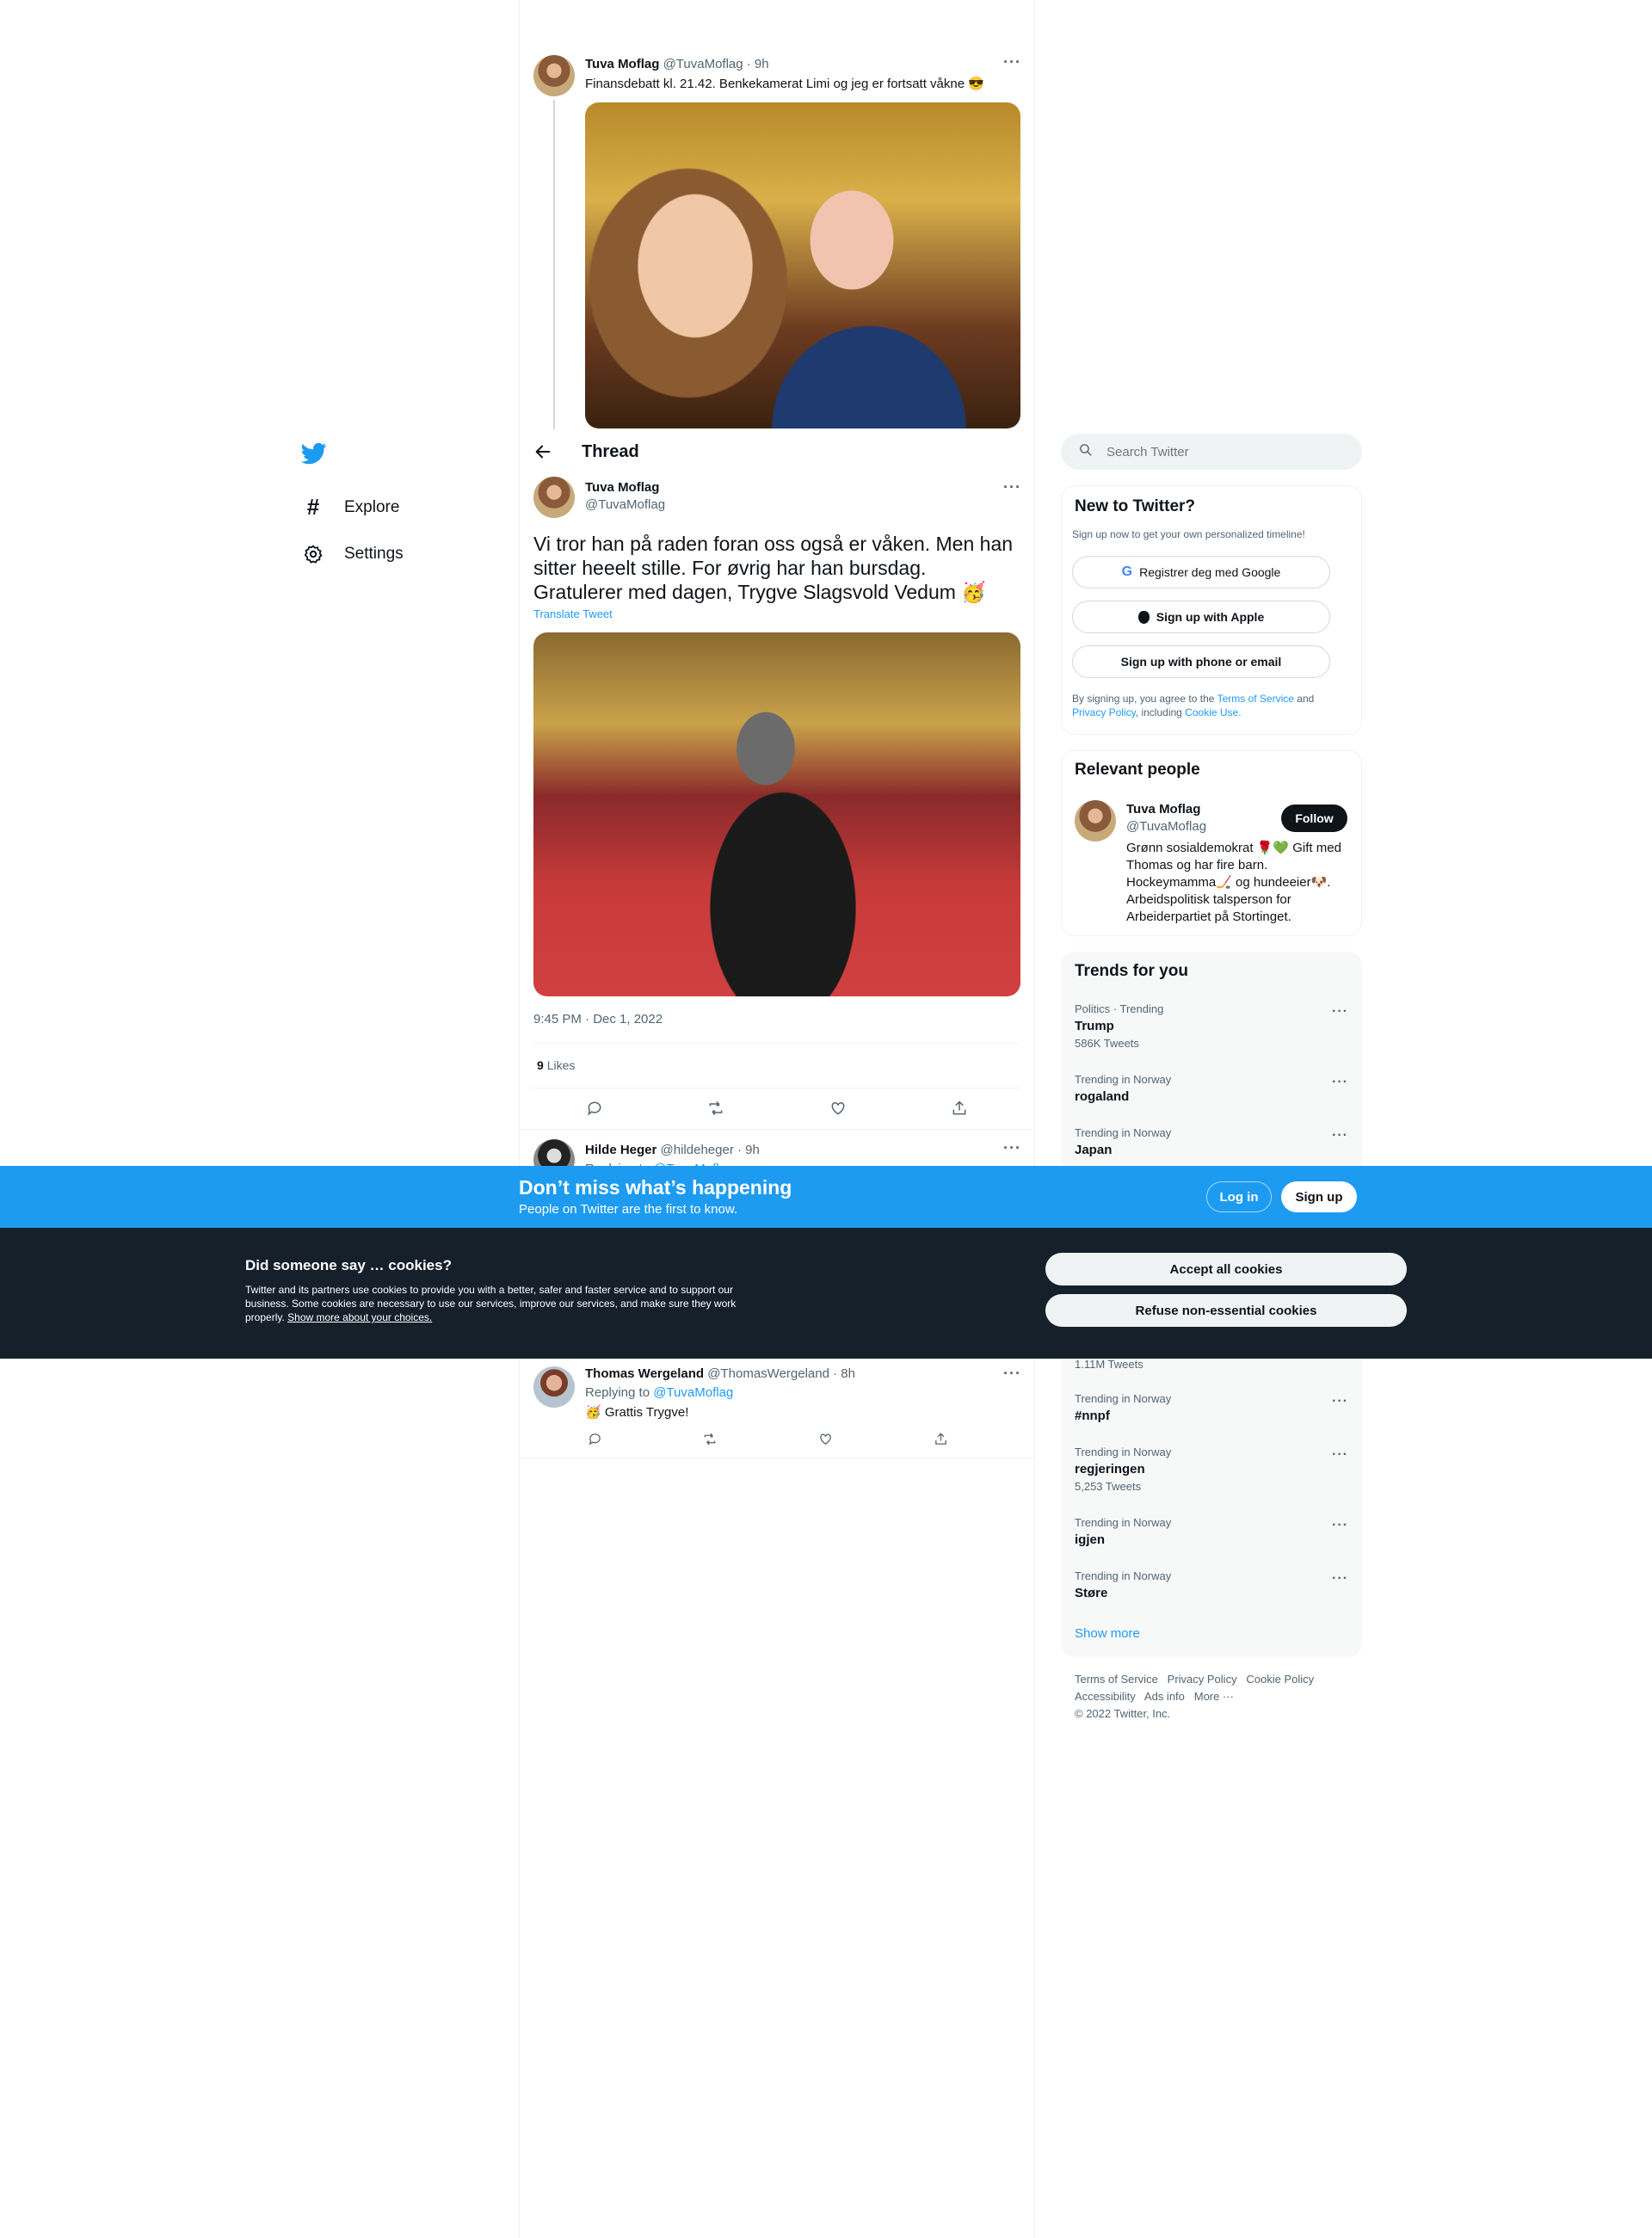 This screenshot has height=2238, width=1652. I want to click on nav-explore: # Explore, so click(350, 507).